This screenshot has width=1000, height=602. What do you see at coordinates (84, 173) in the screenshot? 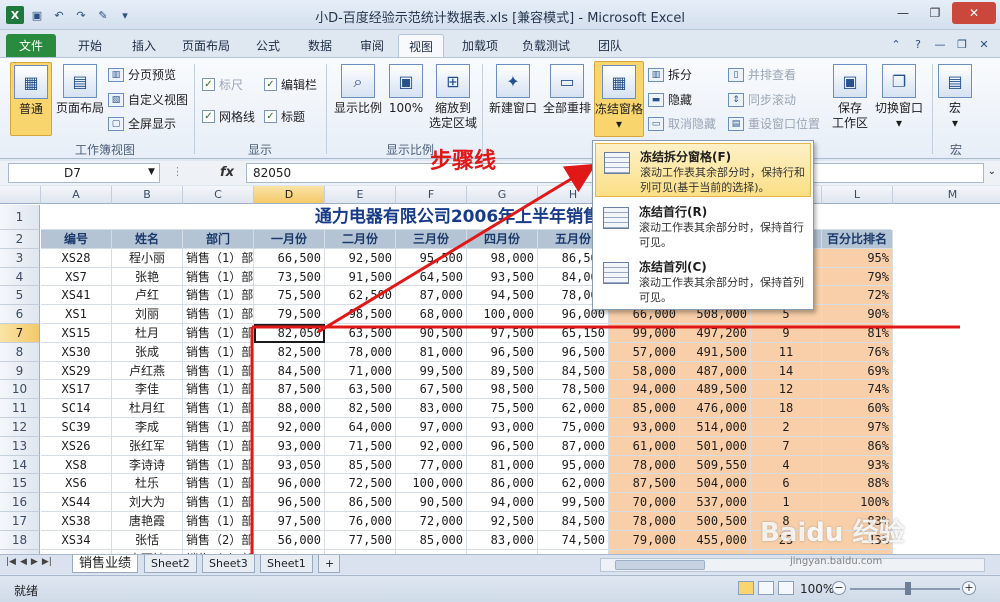
I see `name-box: D7` at bounding box center [84, 173].